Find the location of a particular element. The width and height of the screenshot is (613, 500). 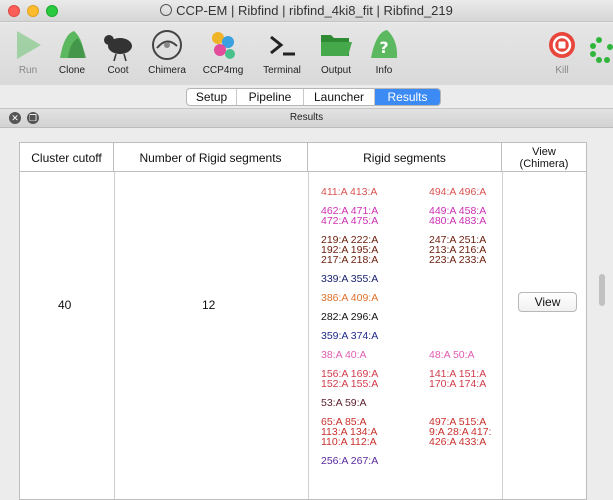

scrollbar-thumb is located at coordinates (602, 290).